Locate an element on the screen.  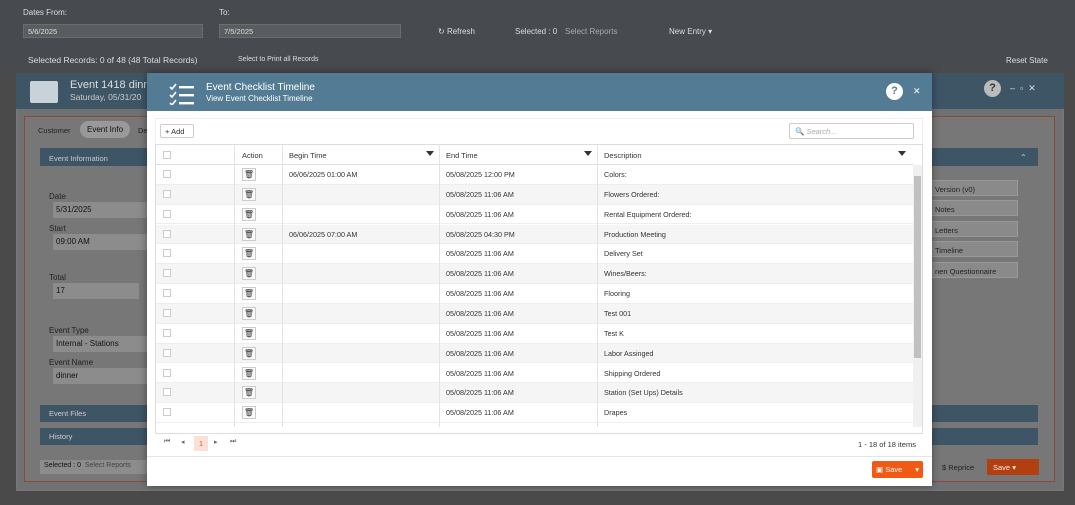
help-icon-bg: ? is located at coordinates (992, 88).